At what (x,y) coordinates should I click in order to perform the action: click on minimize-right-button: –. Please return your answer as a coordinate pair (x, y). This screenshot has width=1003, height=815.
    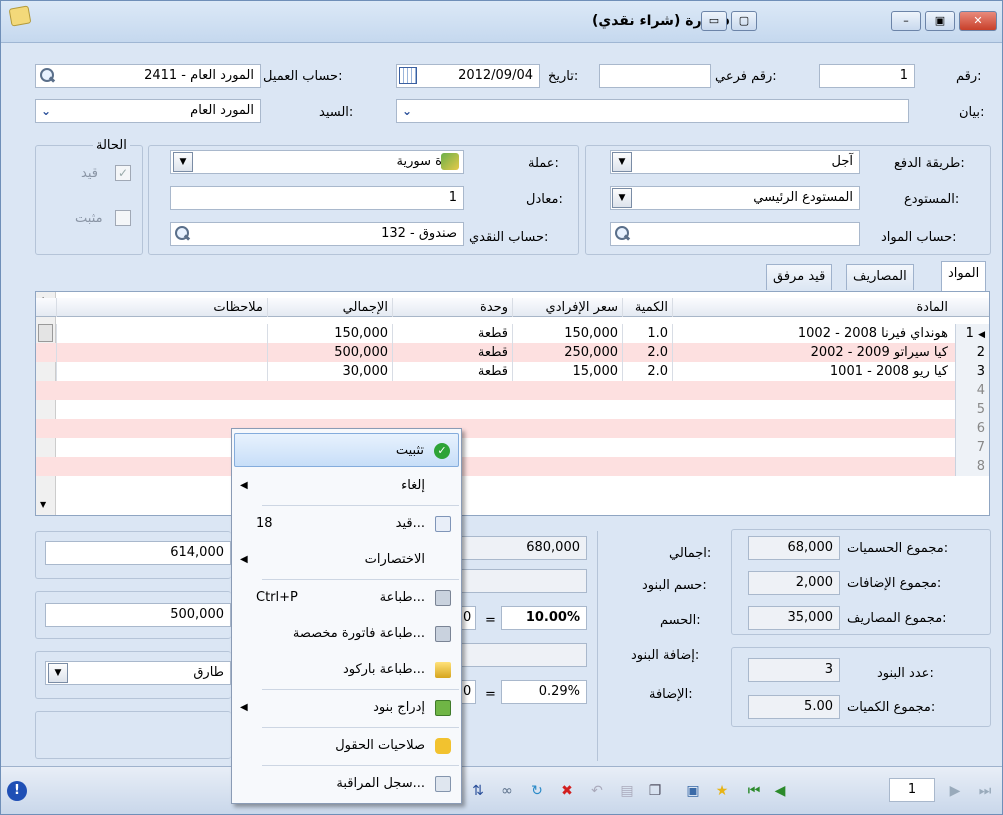
    Looking at the image, I should click on (906, 21).